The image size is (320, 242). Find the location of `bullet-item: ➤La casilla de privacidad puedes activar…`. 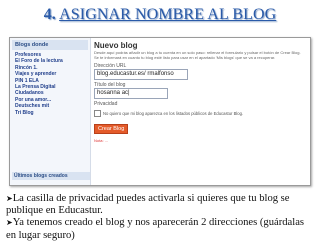

bullet-item: ➤La casilla de privacidad puedes activar… is located at coordinates (161, 205).